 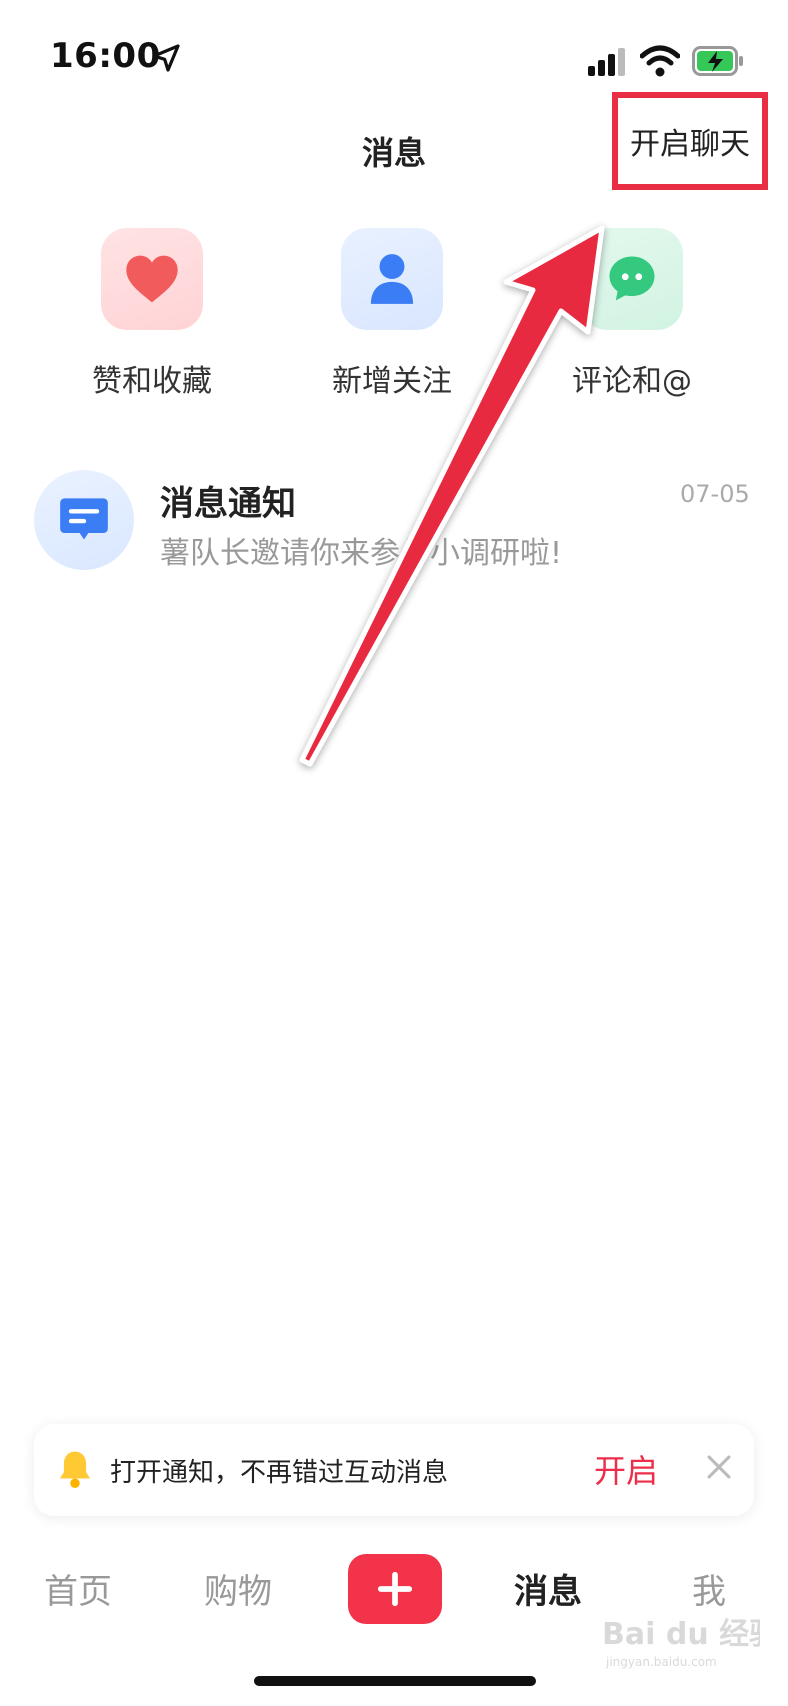 I want to click on entry-label: 评论和@, so click(x=632, y=381).